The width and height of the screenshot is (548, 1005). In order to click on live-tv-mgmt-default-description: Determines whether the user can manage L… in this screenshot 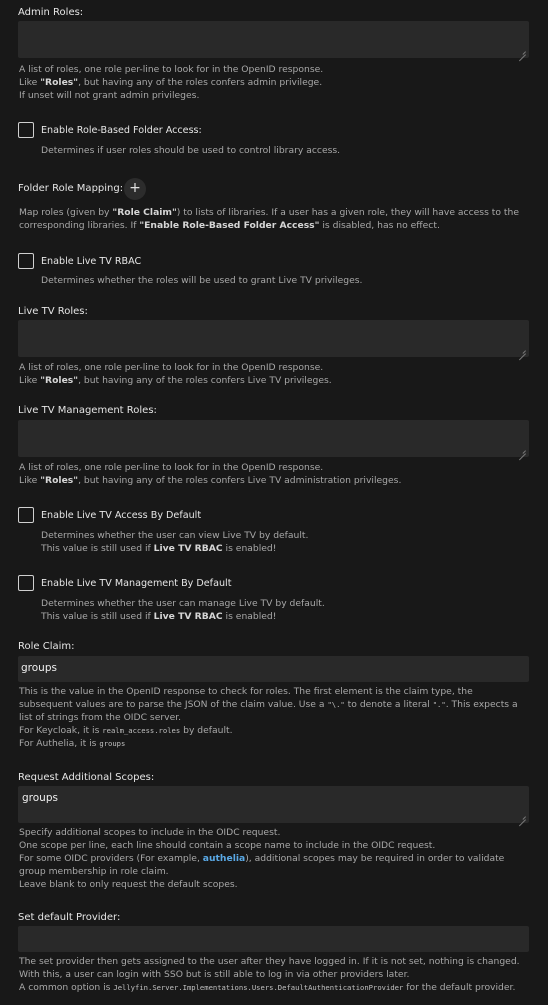, I will do `click(183, 610)`.